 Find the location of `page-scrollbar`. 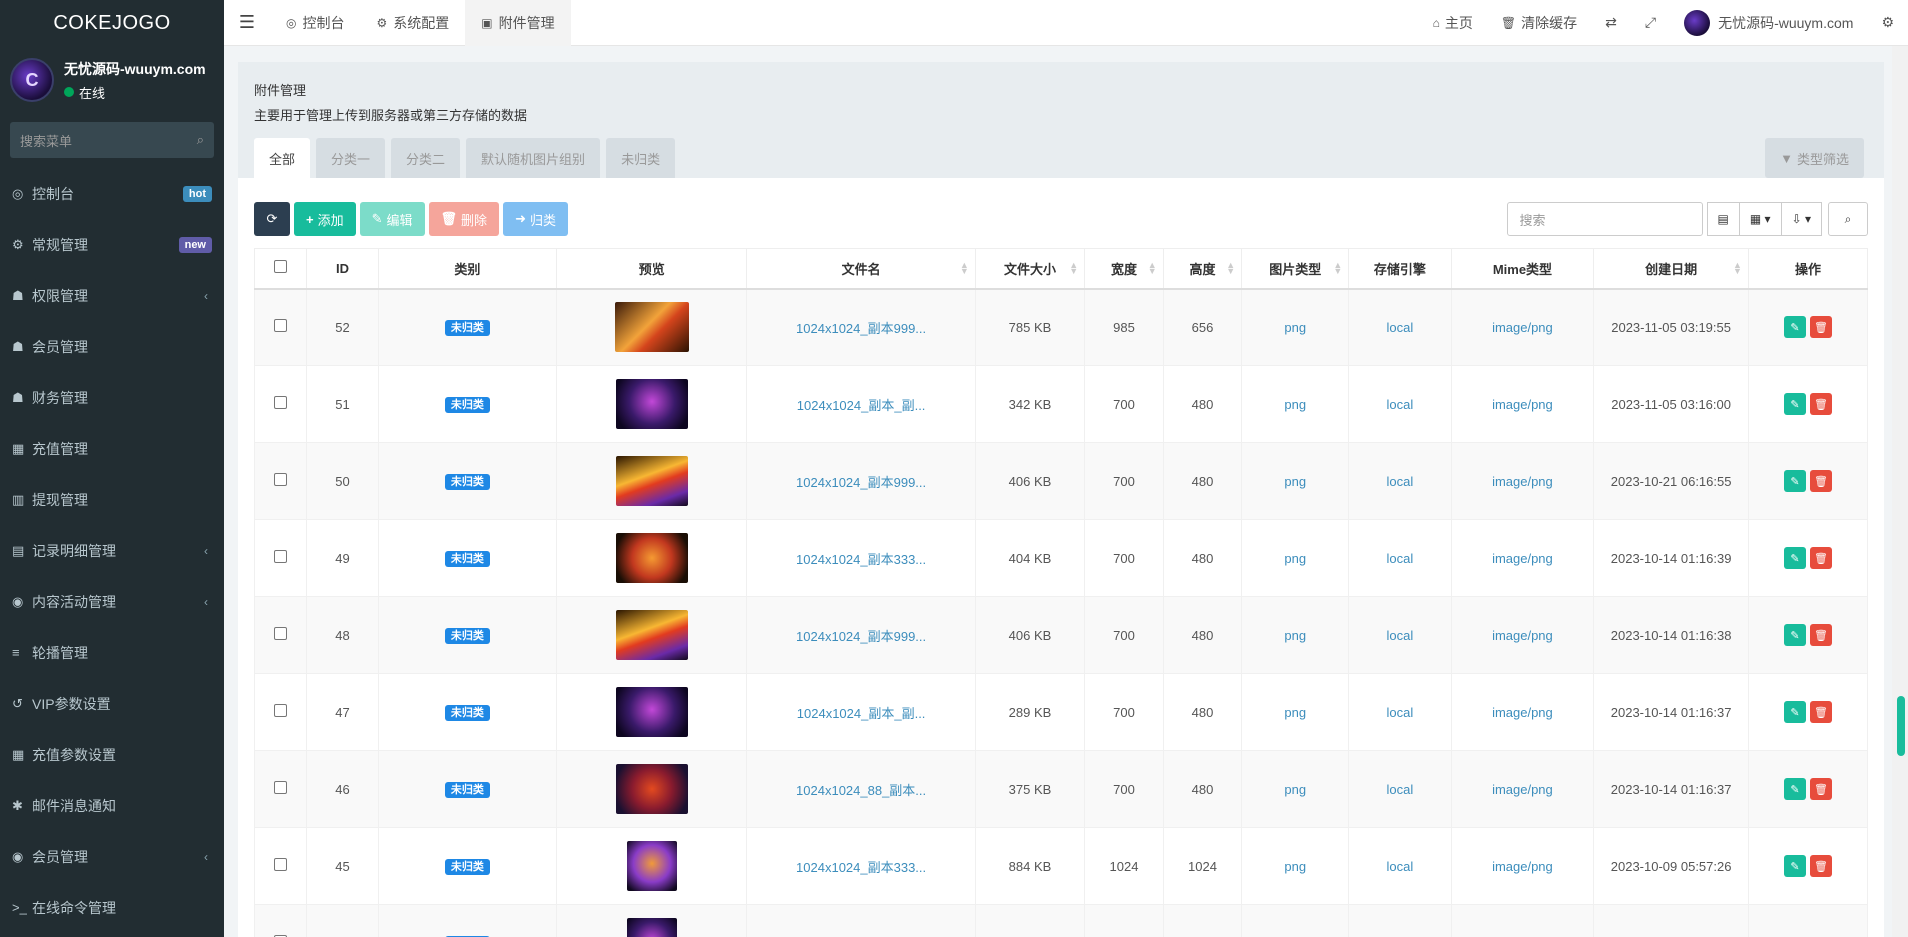

page-scrollbar is located at coordinates (1900, 491).